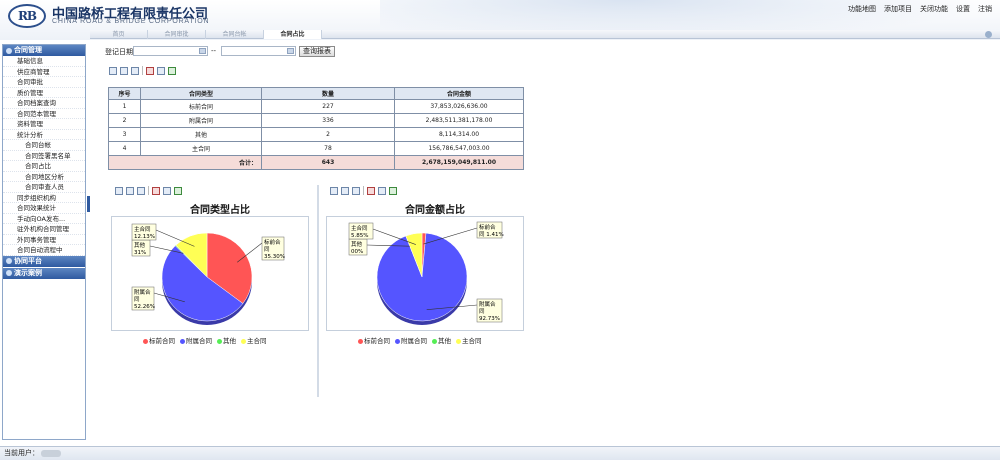  Describe the element at coordinates (44, 135) in the screenshot. I see `sidebar-item: 统计分析` at that location.